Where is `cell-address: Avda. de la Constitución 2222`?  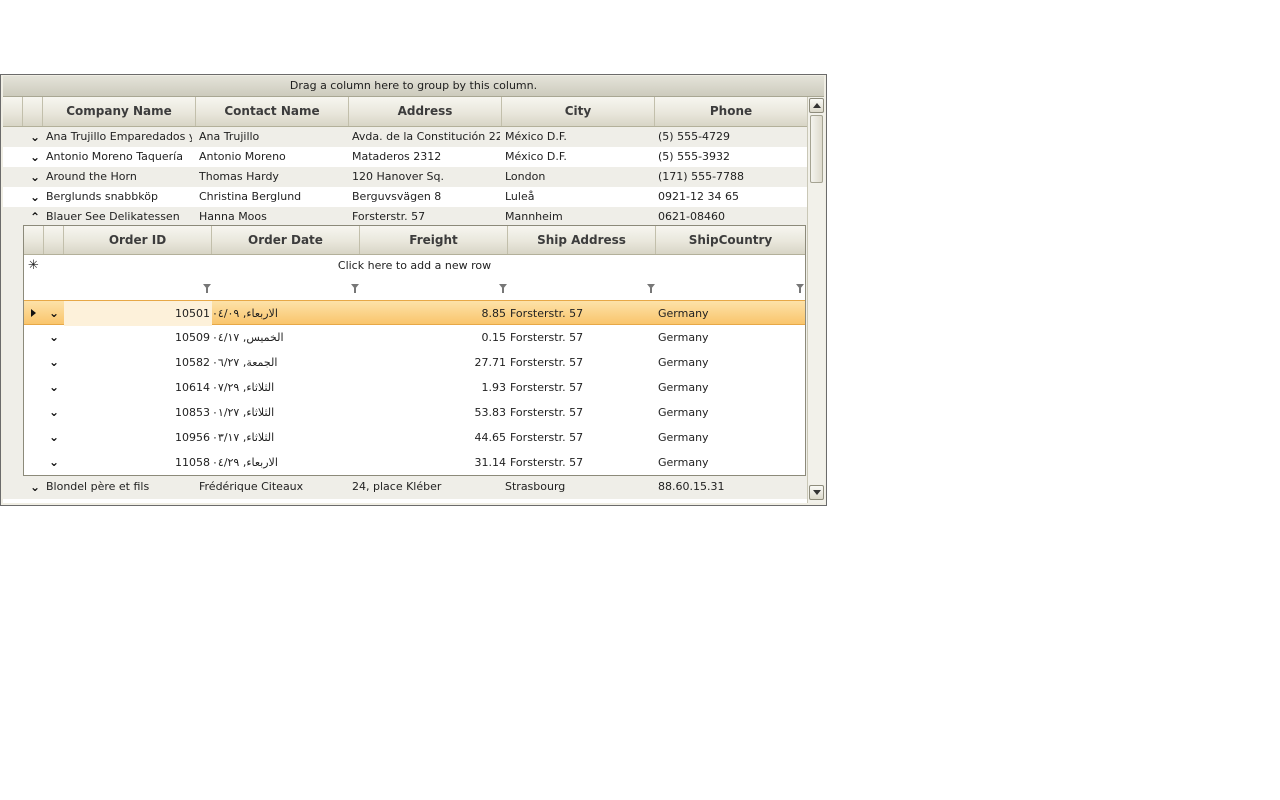
cell-address: Avda. de la Constitución 2222 is located at coordinates (426, 136).